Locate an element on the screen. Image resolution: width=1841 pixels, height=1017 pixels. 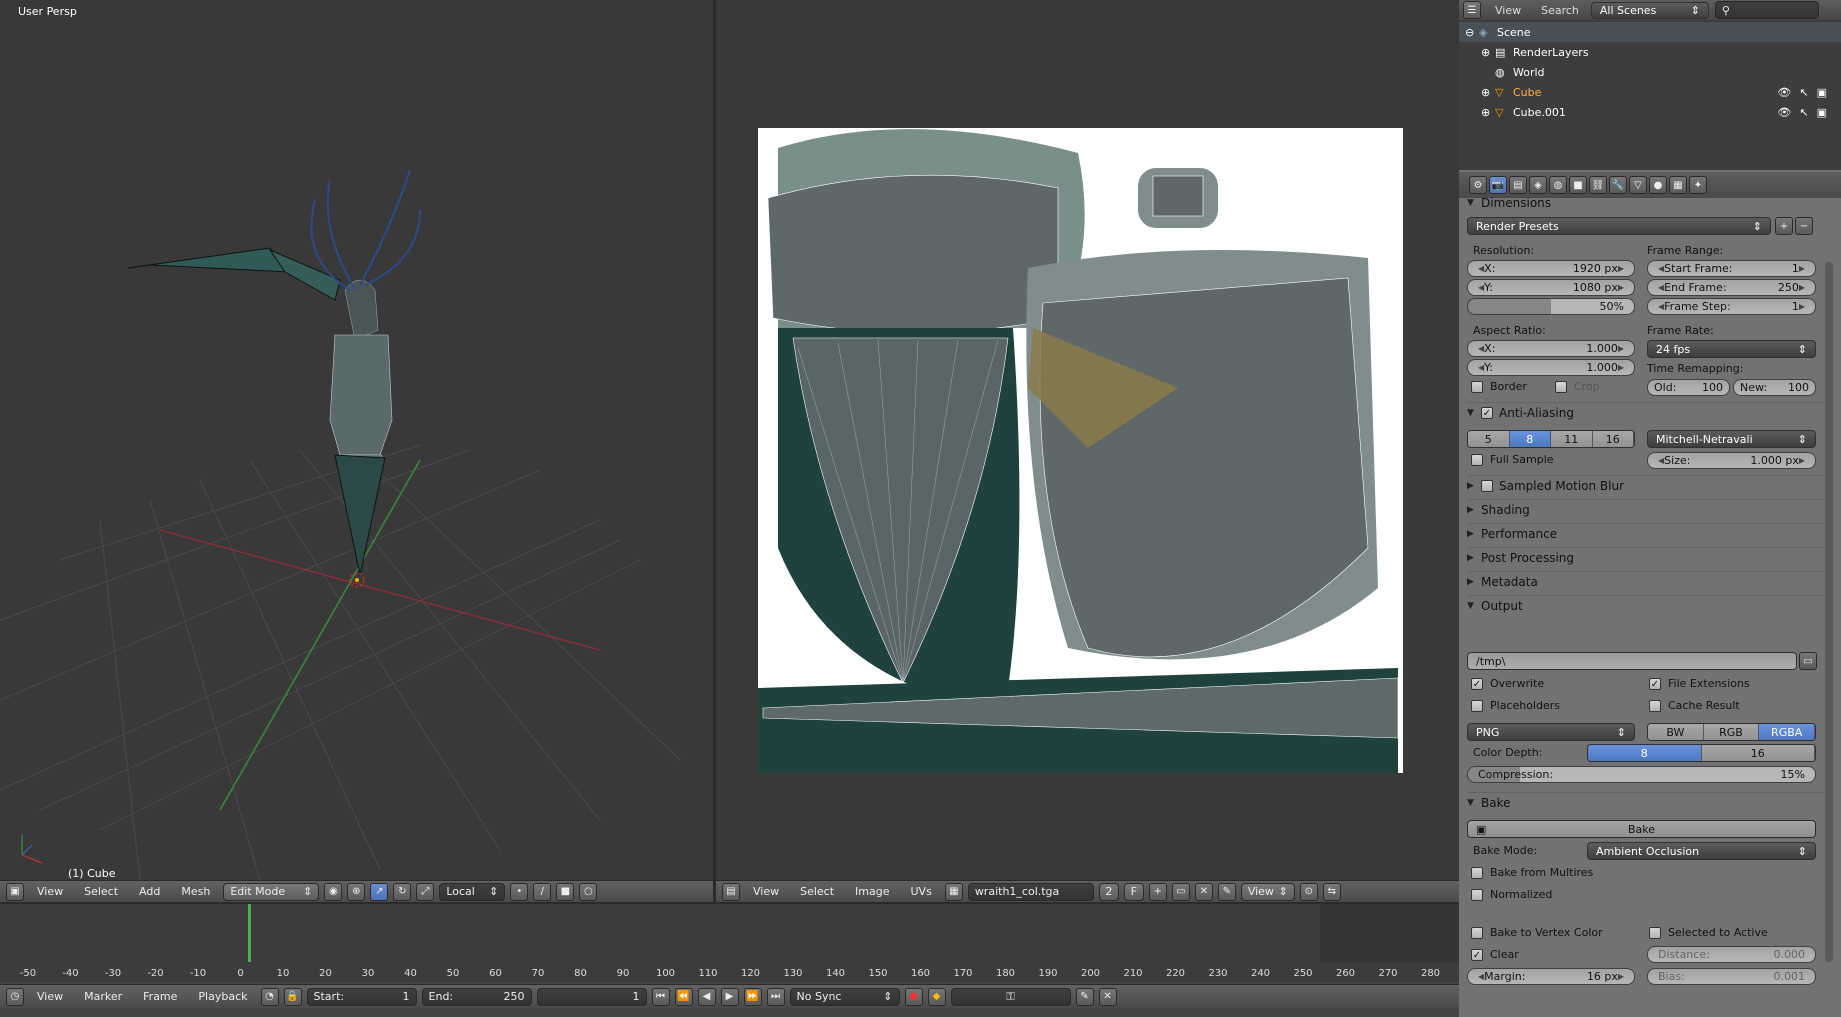
outliner-item-scene: ⊖ ◈ Scene is located at coordinates (1650, 32).